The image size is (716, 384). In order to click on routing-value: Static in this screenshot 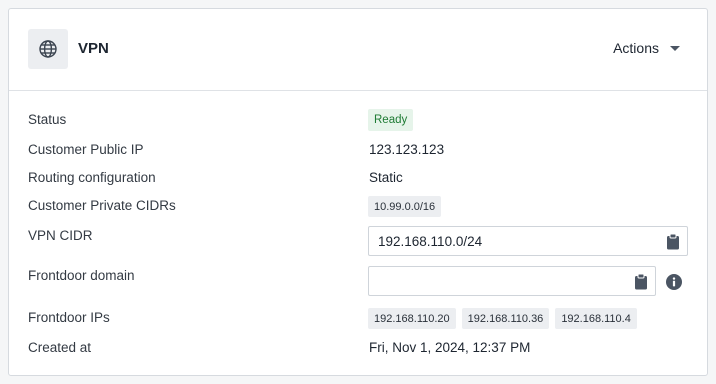, I will do `click(386, 177)`.